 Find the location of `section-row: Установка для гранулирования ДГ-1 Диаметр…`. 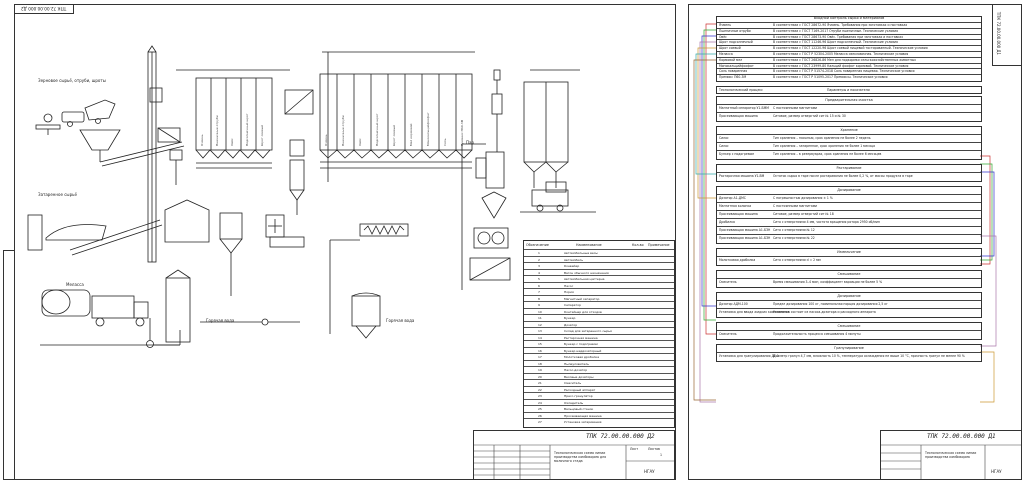

section-row: Установка для гранулирования ДГ-1 Диаметр… is located at coordinates (849, 356).